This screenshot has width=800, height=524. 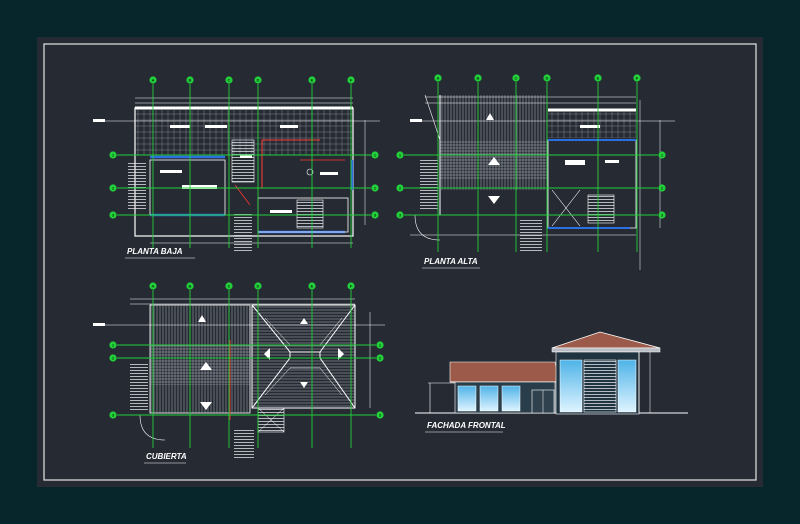 I want to click on planta-baja-exterior-stair, so click(x=137, y=186).